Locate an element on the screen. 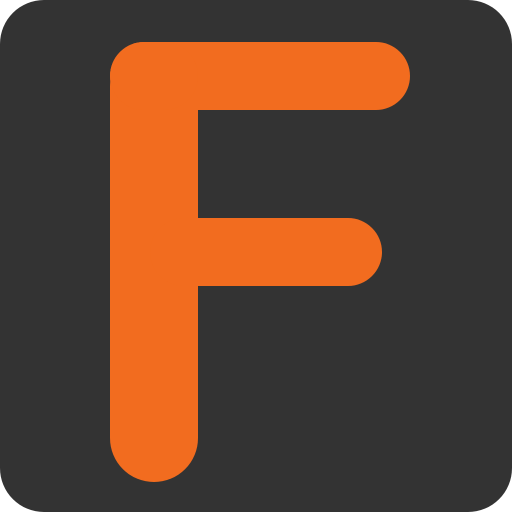  f-middle-bar is located at coordinates (266, 252).